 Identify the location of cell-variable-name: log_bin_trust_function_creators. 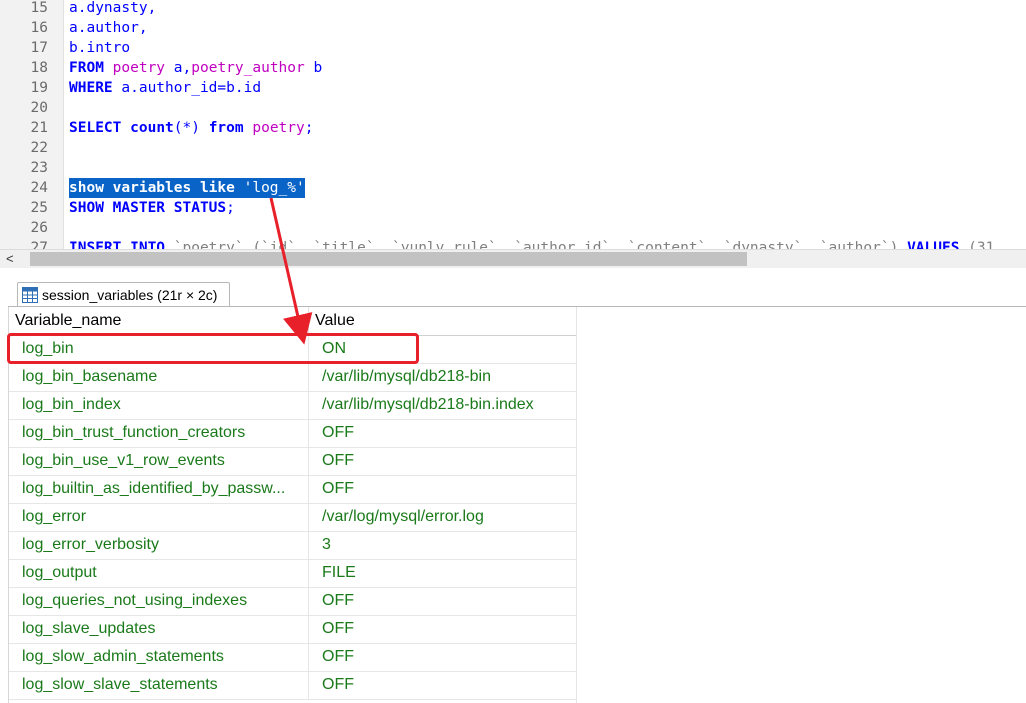
(163, 433).